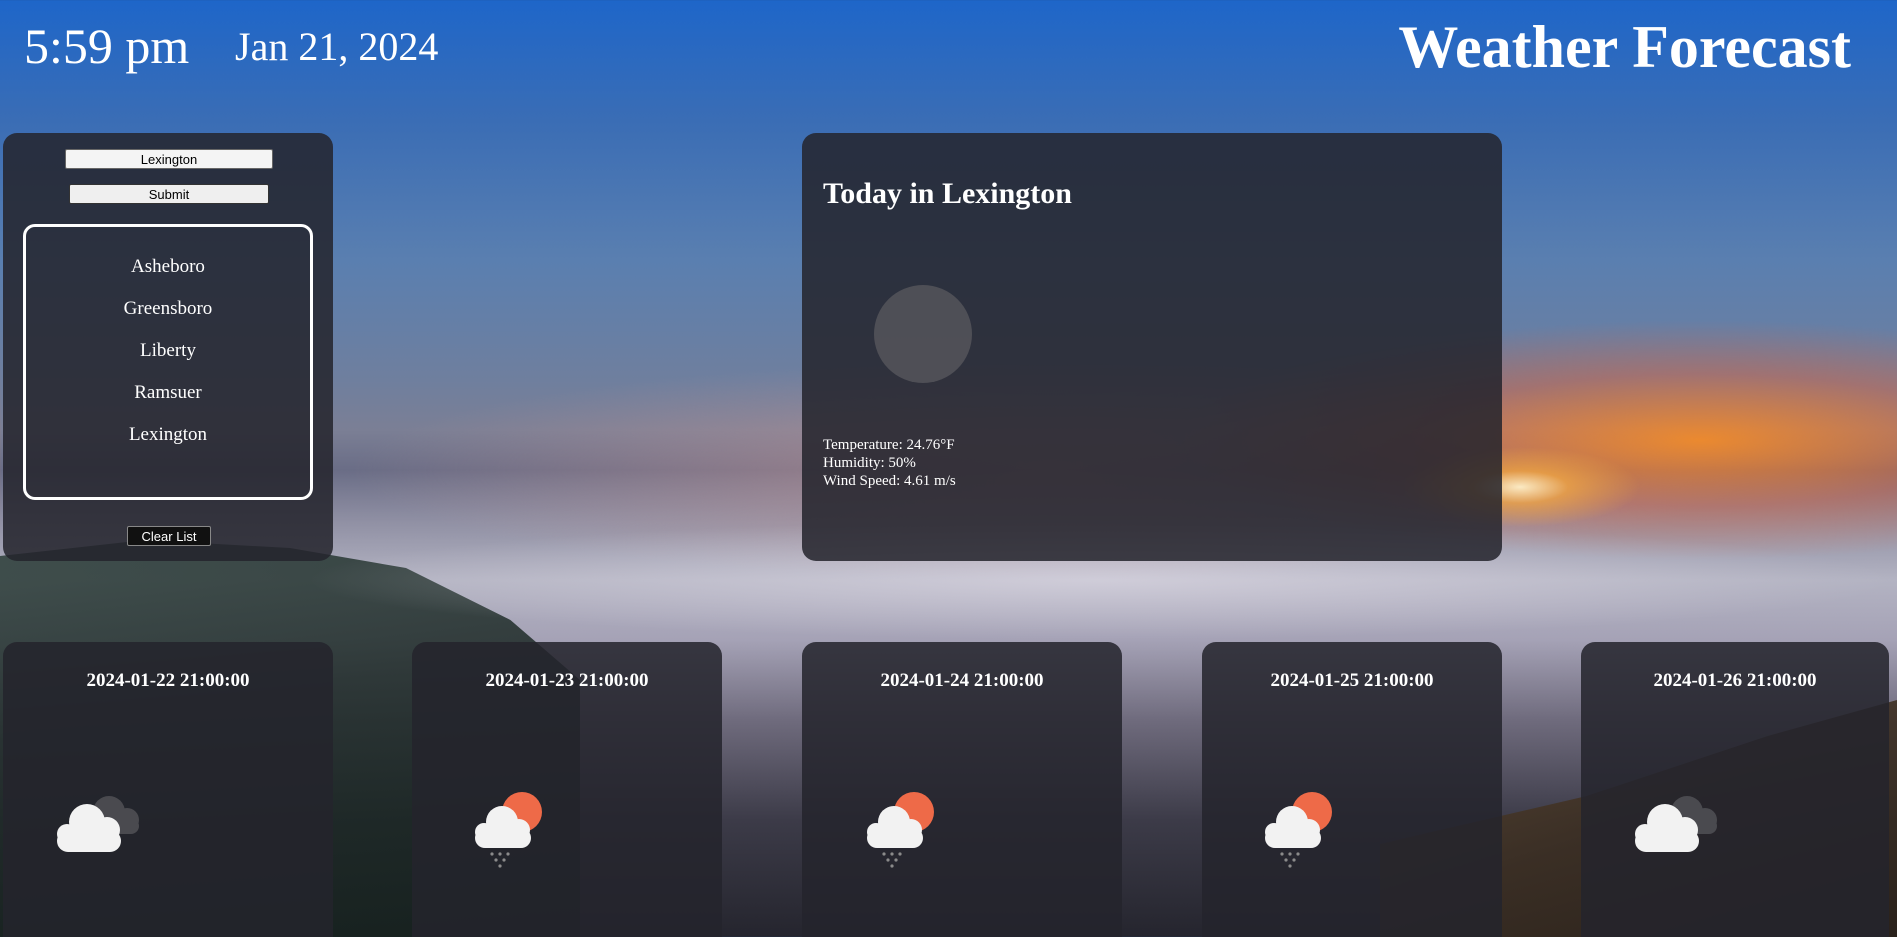 Image resolution: width=1897 pixels, height=937 pixels. What do you see at coordinates (169, 536) in the screenshot?
I see `clear-list-button: Clear List` at bounding box center [169, 536].